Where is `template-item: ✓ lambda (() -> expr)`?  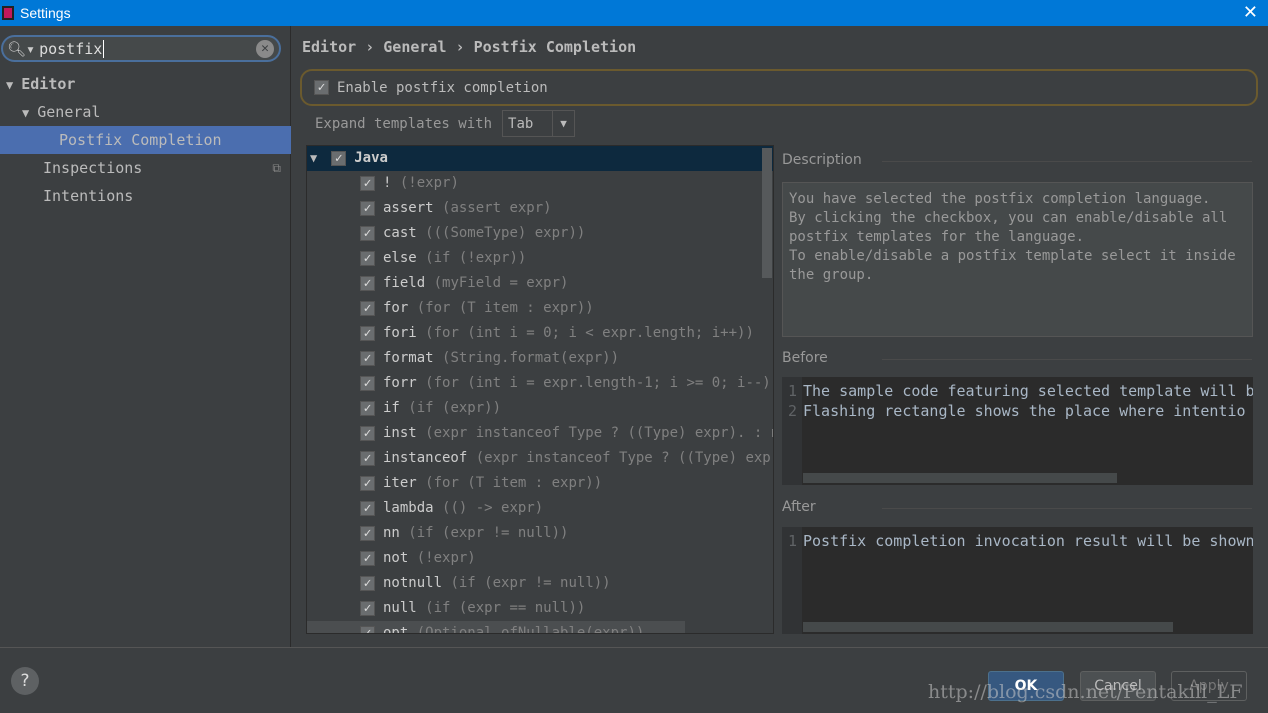
template-item: ✓ lambda (() -> expr) is located at coordinates (534, 508).